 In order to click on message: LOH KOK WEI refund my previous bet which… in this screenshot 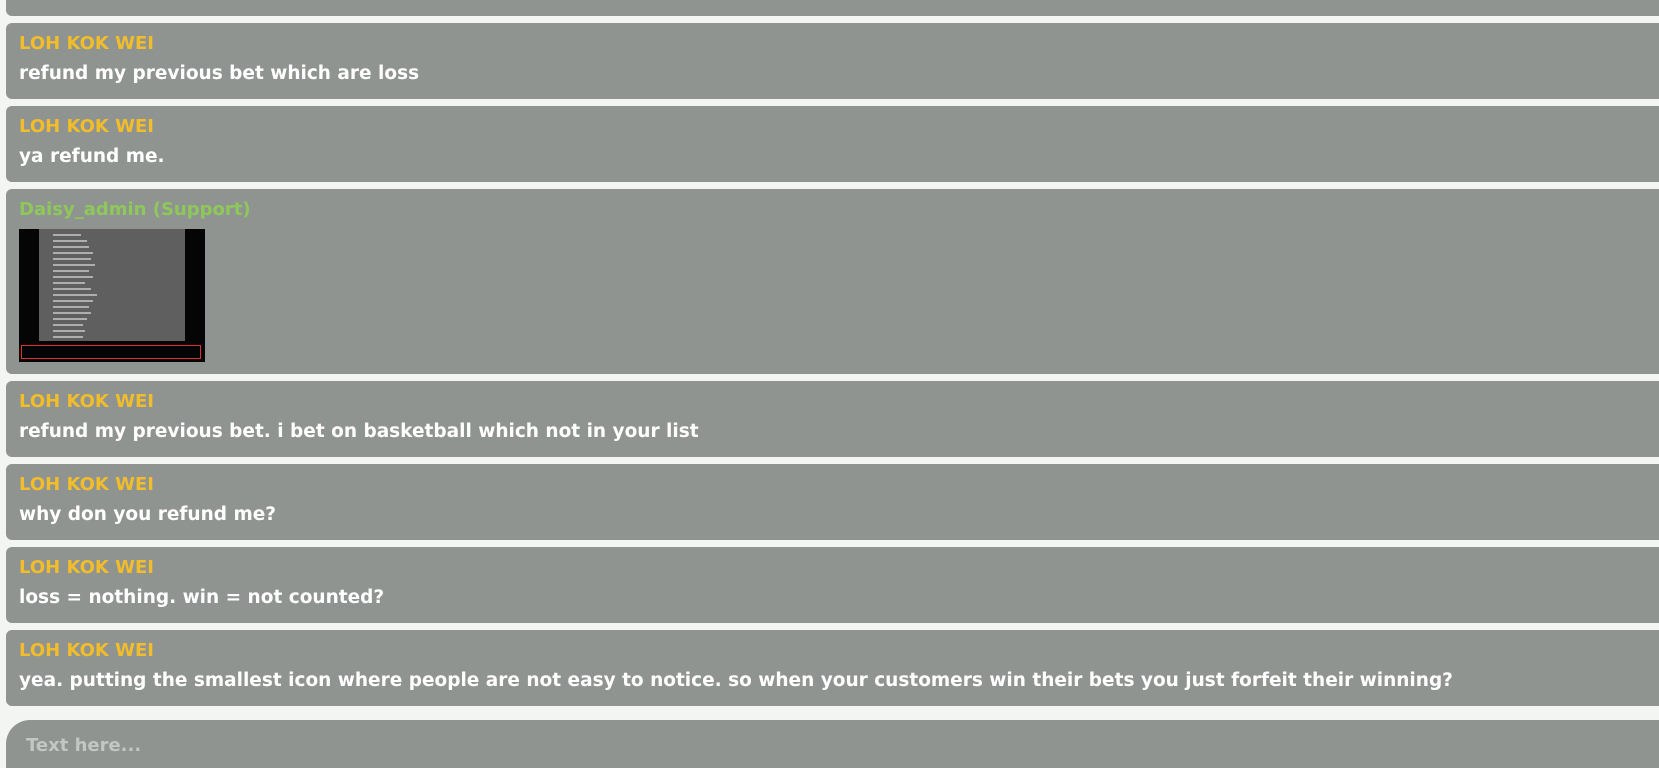, I will do `click(832, 61)`.